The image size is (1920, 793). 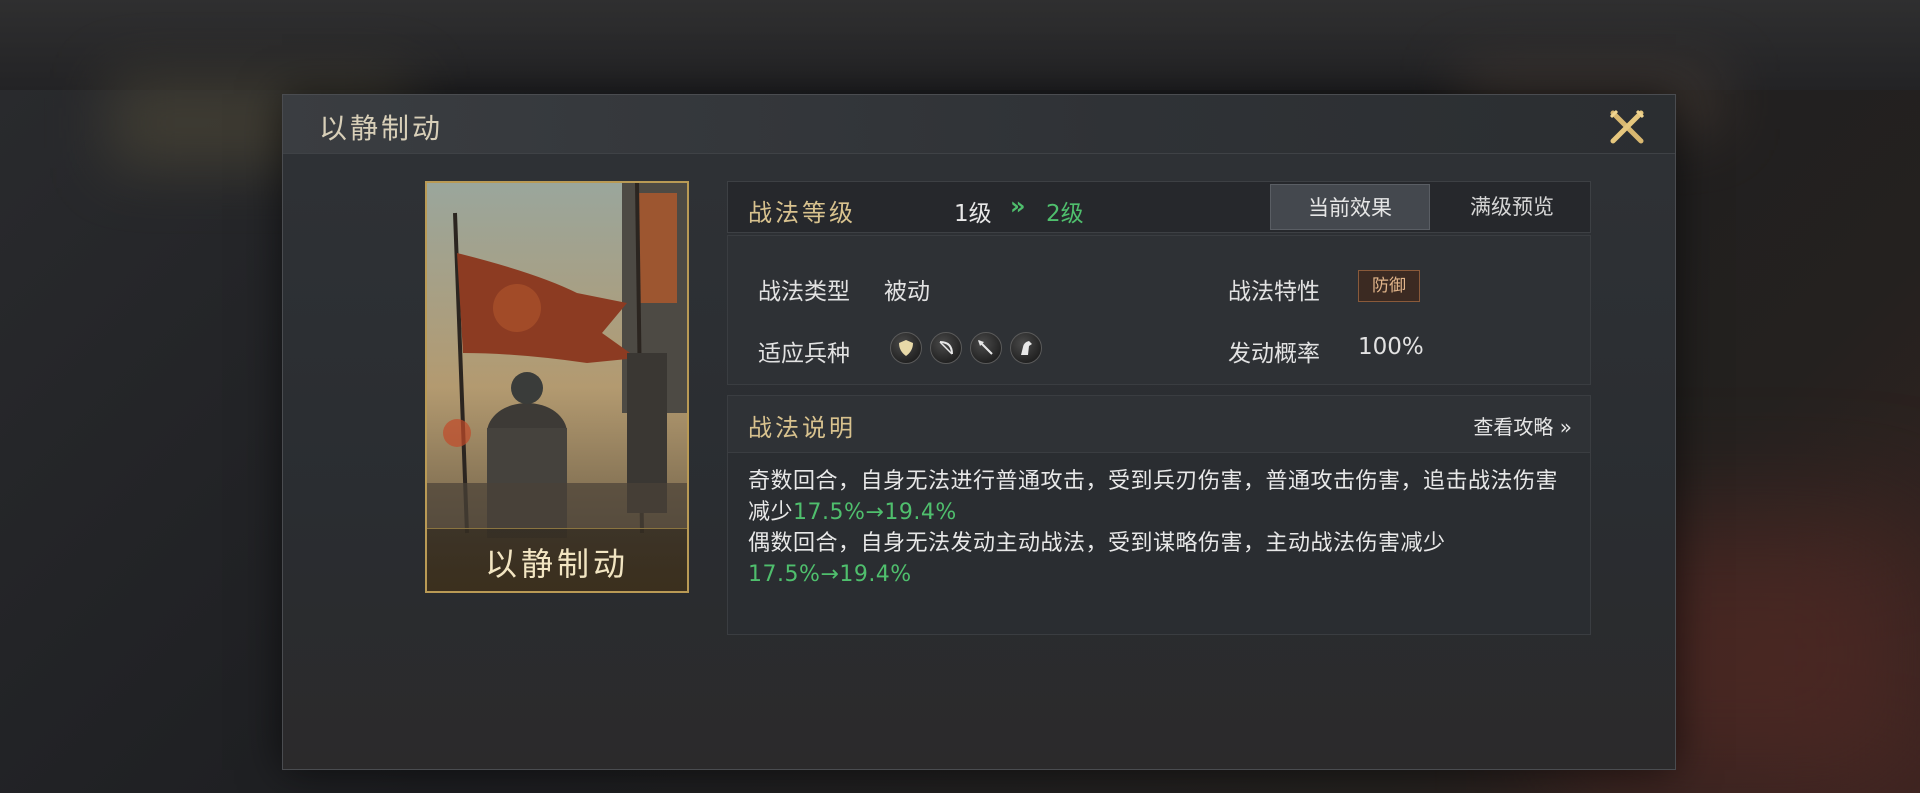 I want to click on card-name: 以静制动, so click(x=556, y=564).